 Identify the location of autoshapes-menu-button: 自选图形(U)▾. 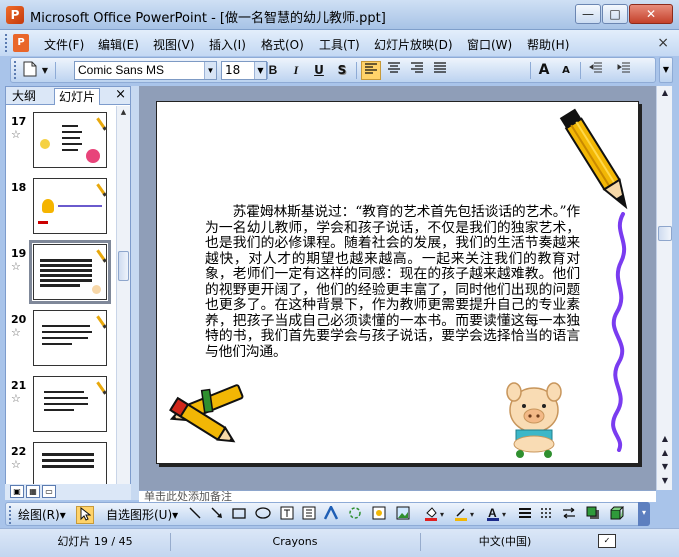
(142, 515).